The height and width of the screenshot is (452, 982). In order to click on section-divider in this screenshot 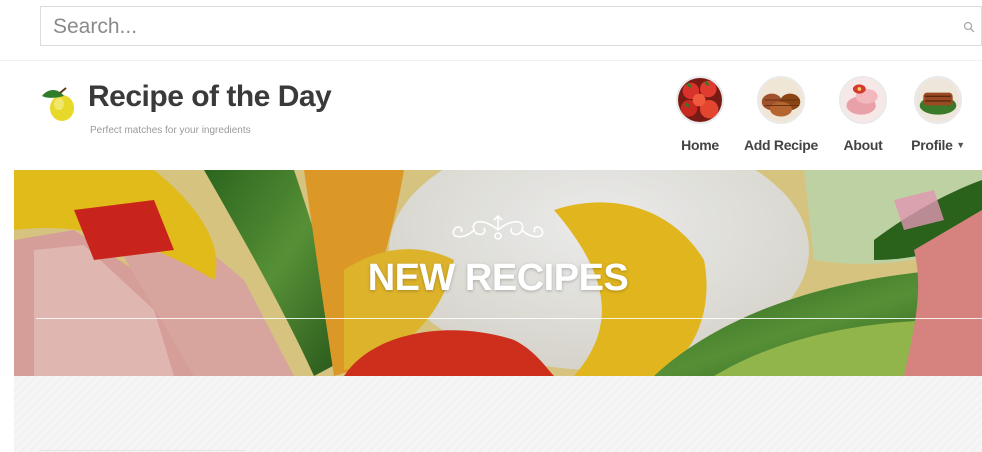, I will do `click(143, 450)`.